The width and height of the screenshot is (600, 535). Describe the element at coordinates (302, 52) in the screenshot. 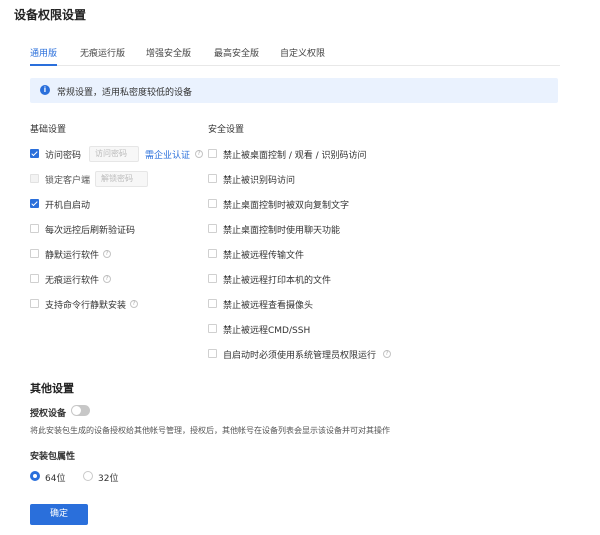

I see `tab-custom-permissions: 自定义权限` at that location.